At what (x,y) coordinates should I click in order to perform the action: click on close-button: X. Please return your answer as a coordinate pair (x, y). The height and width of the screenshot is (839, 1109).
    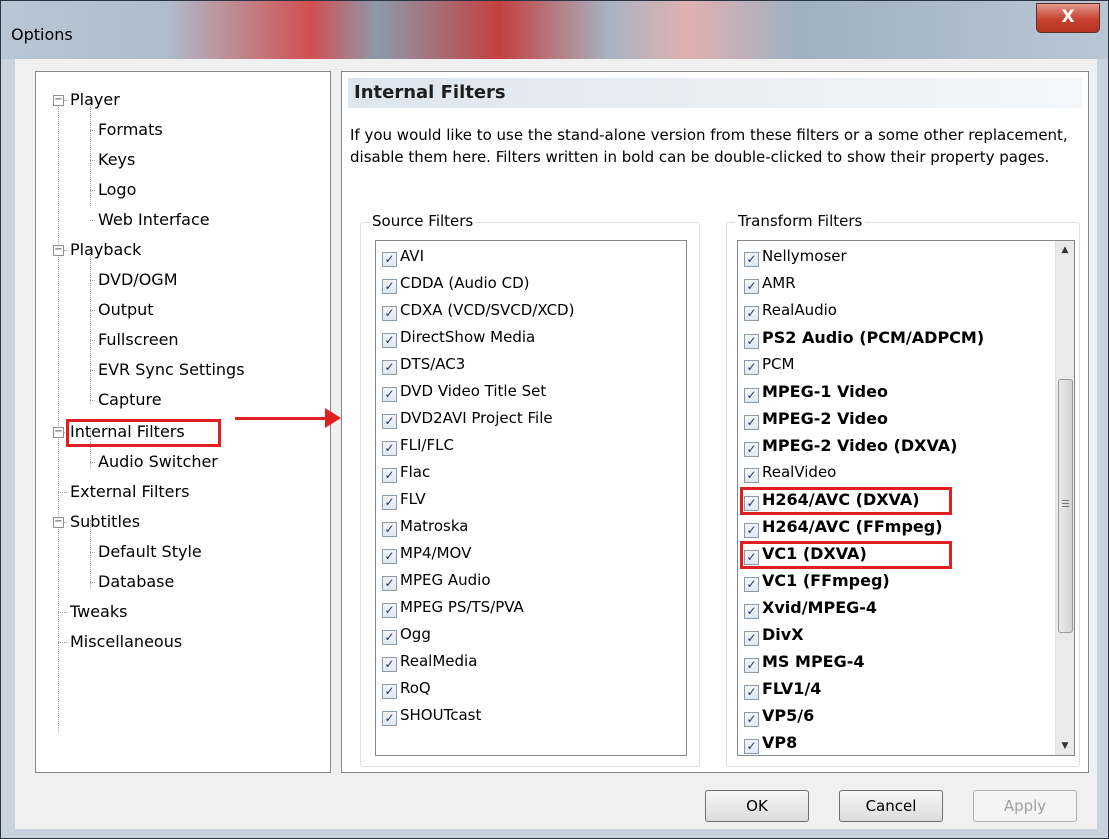
    Looking at the image, I should click on (1068, 18).